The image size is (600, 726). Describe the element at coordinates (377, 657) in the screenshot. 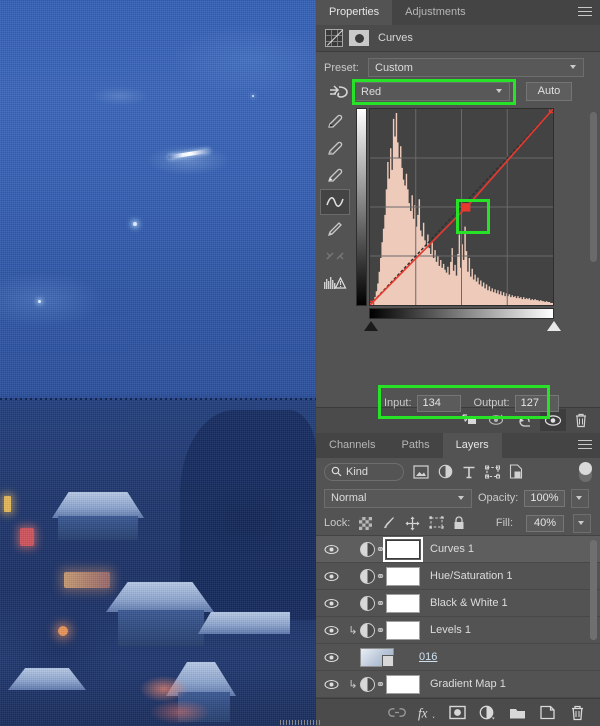

I see `layer-thumbnail` at that location.